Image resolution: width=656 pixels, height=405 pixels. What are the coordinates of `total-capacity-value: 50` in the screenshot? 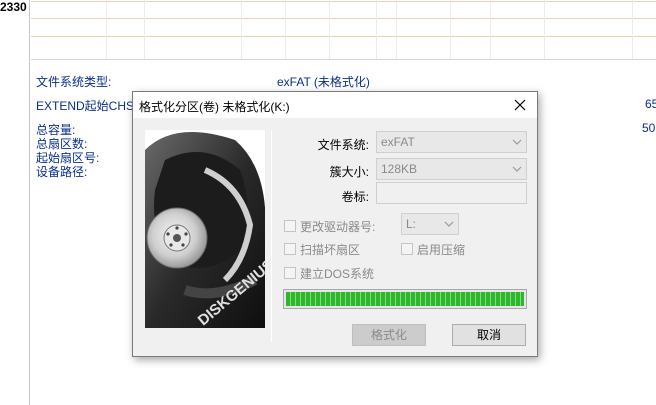 It's located at (649, 128).